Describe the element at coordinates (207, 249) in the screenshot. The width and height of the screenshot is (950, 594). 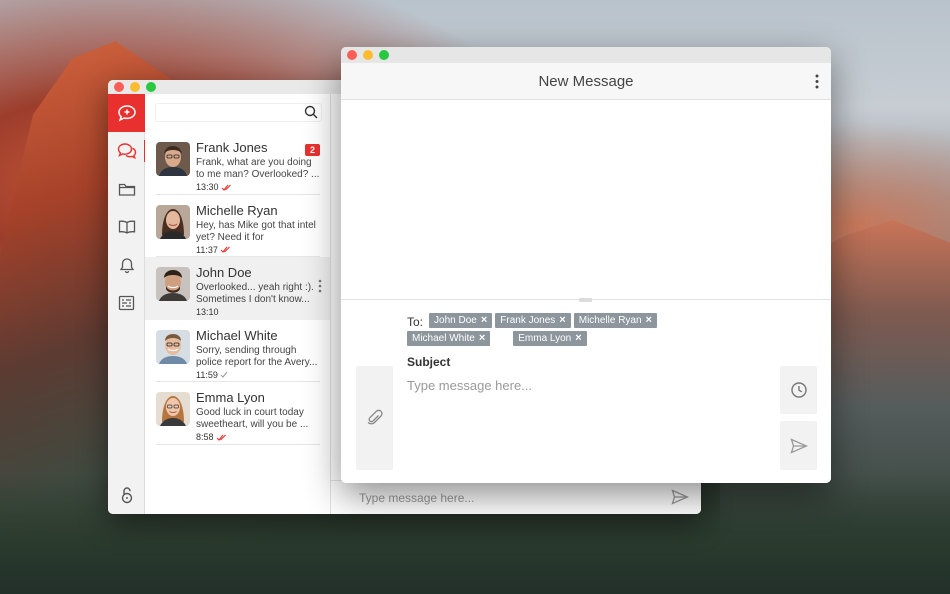
I see `message-time: 11:37` at that location.